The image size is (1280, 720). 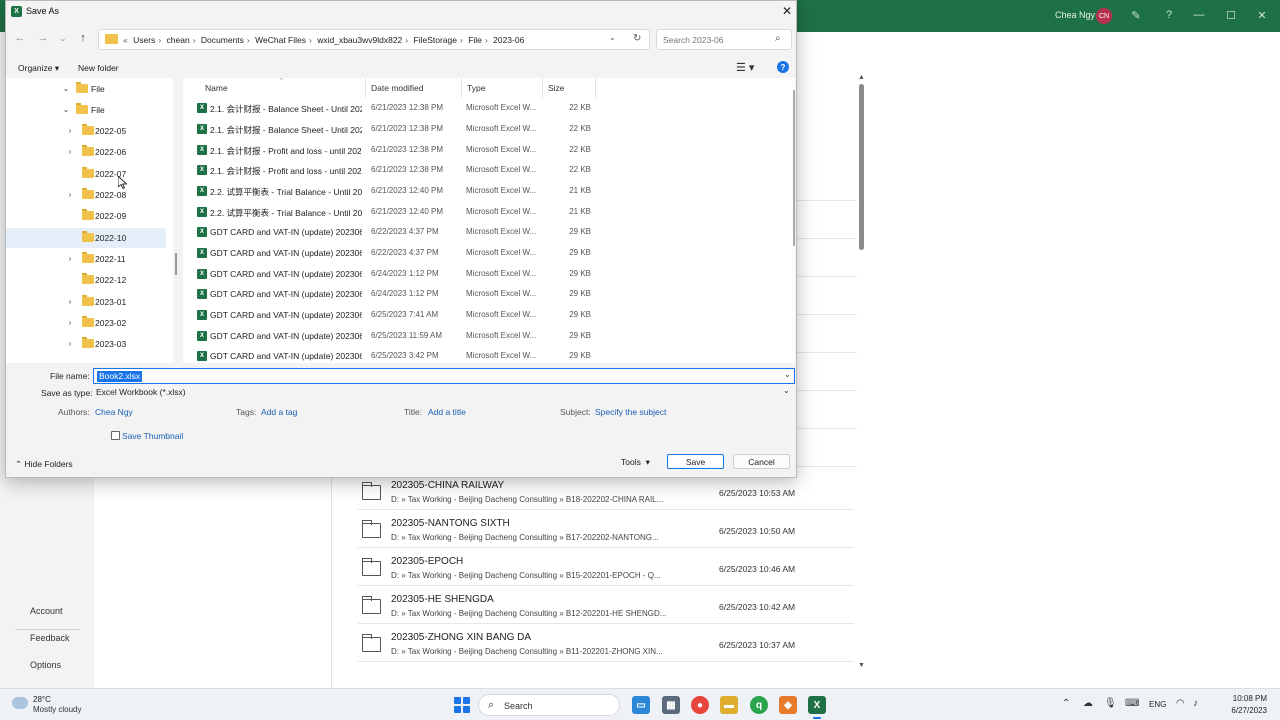 I want to click on view-options-icon: ☰ ▾, so click(x=745, y=67).